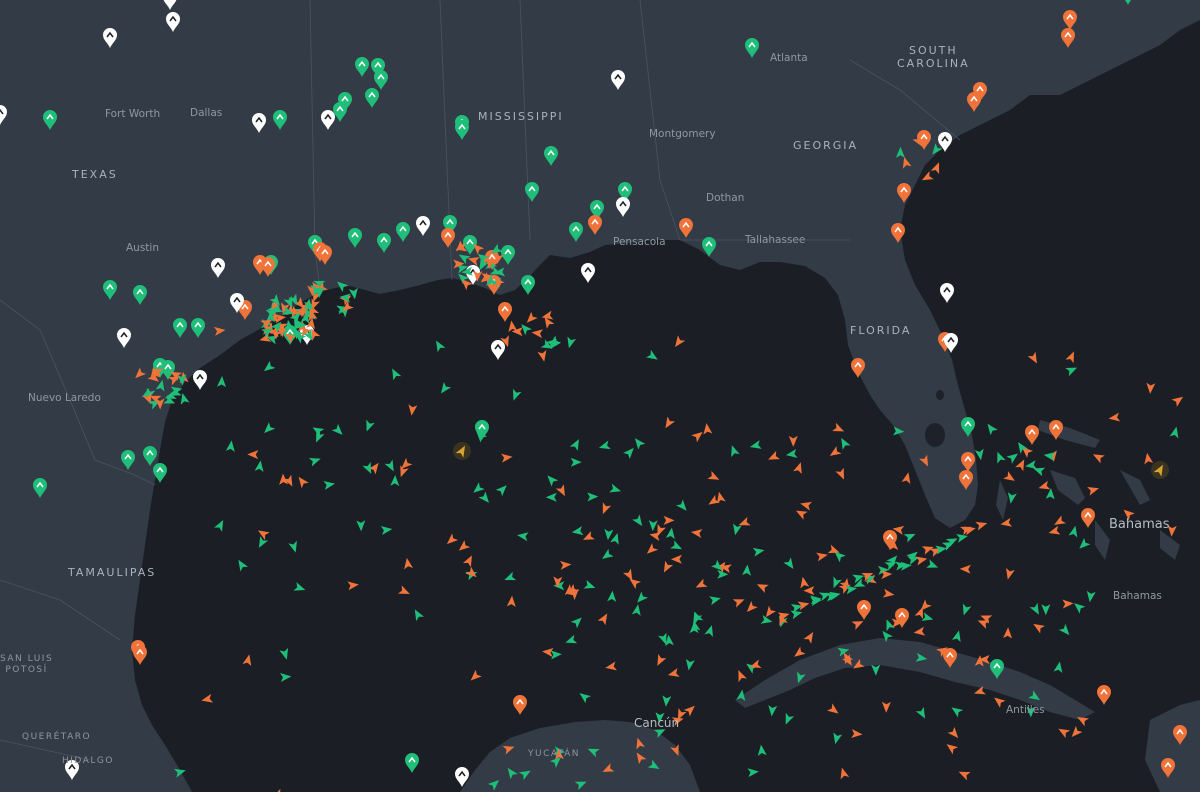 The height and width of the screenshot is (792, 1200). I want to click on label-florida: FLORIDA, so click(881, 330).